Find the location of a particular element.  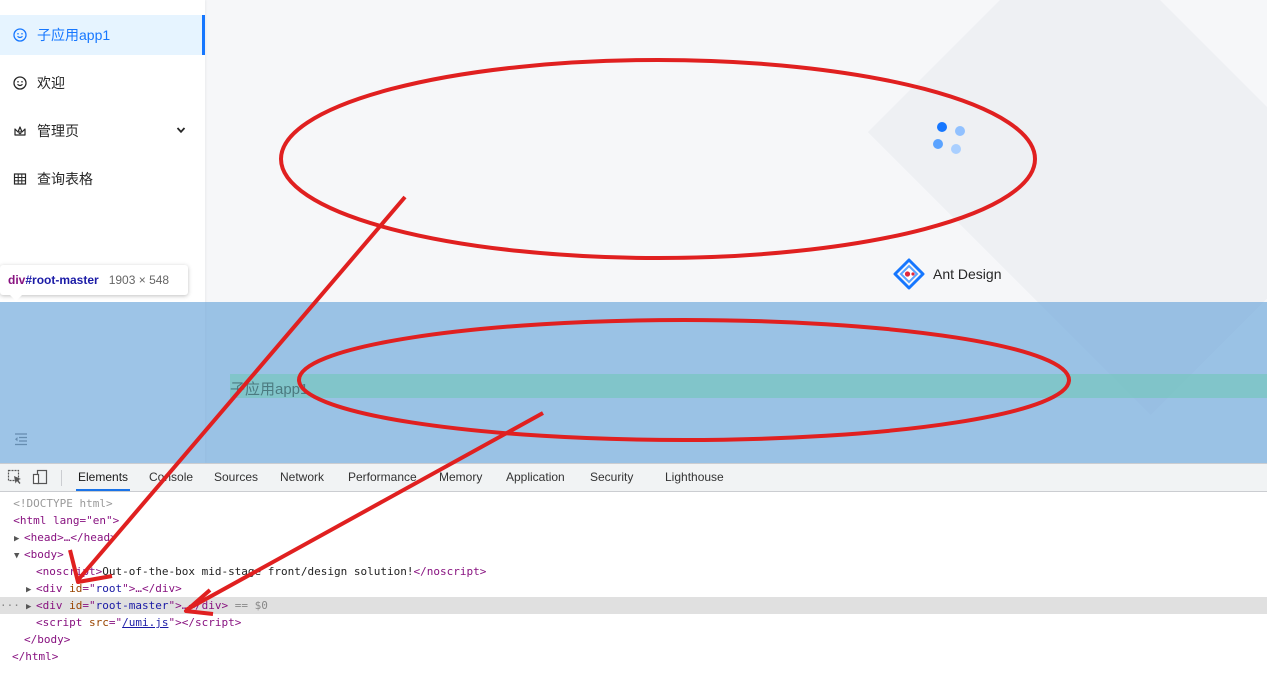

tab-performance: Performance is located at coordinates (382, 477).